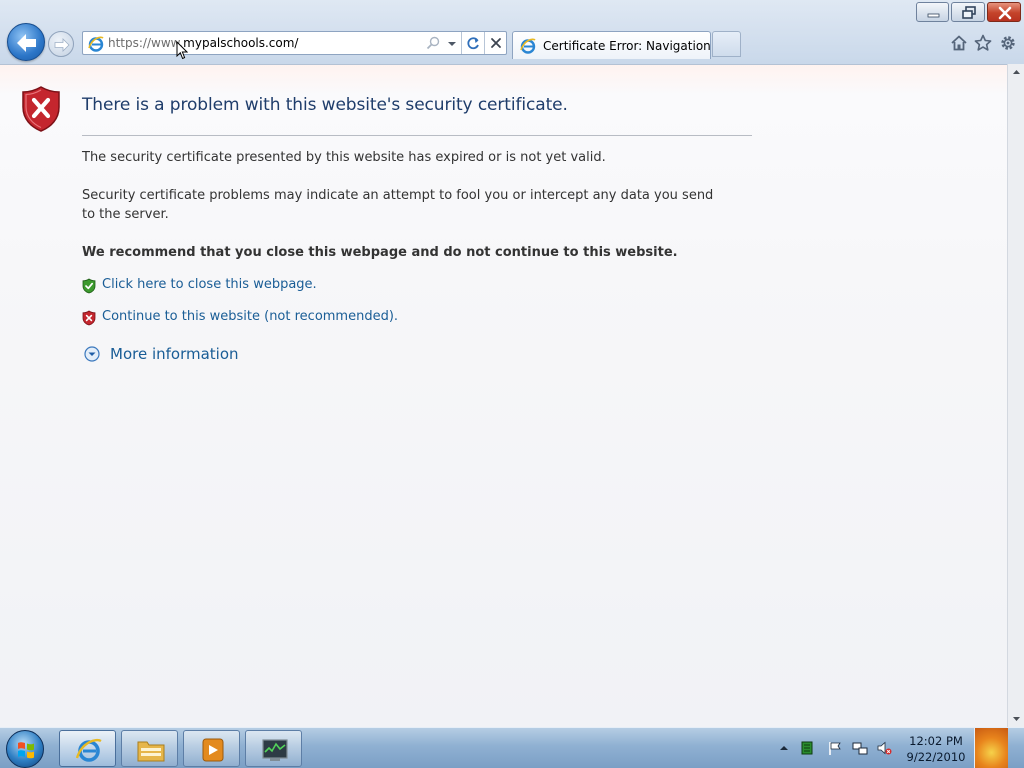 This screenshot has width=1024, height=768. What do you see at coordinates (241, 43) in the screenshot?
I see `url-host: mypalschools.com/` at bounding box center [241, 43].